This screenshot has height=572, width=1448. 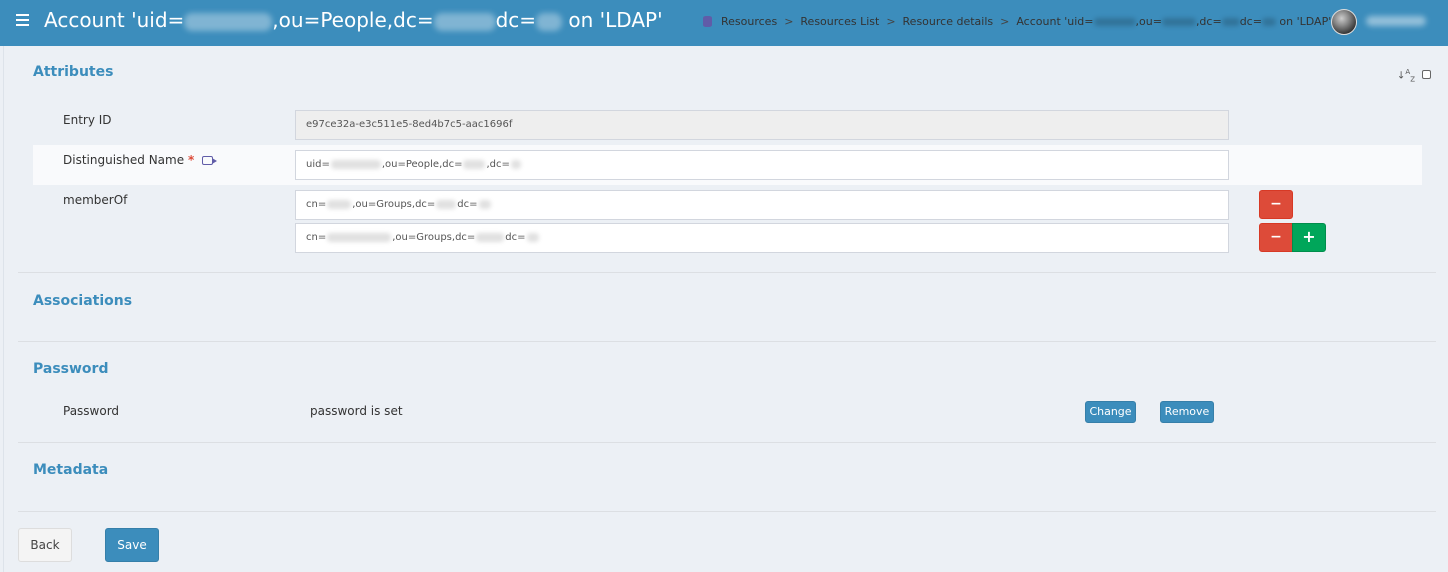 I want to click on save-button: Save, so click(x=132, y=545).